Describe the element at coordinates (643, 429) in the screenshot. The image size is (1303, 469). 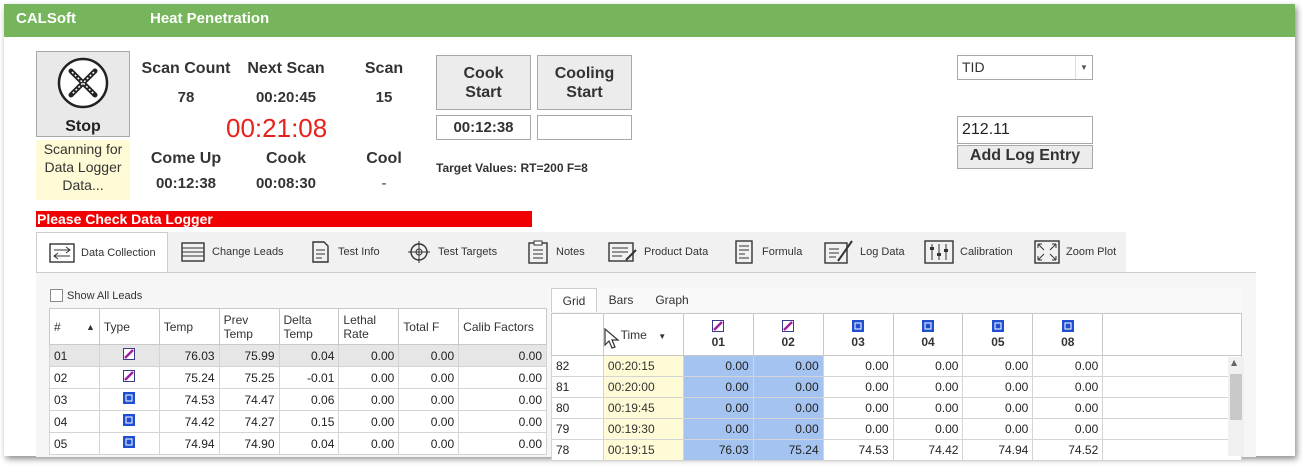
I see `cell-time: 00:19:30` at that location.